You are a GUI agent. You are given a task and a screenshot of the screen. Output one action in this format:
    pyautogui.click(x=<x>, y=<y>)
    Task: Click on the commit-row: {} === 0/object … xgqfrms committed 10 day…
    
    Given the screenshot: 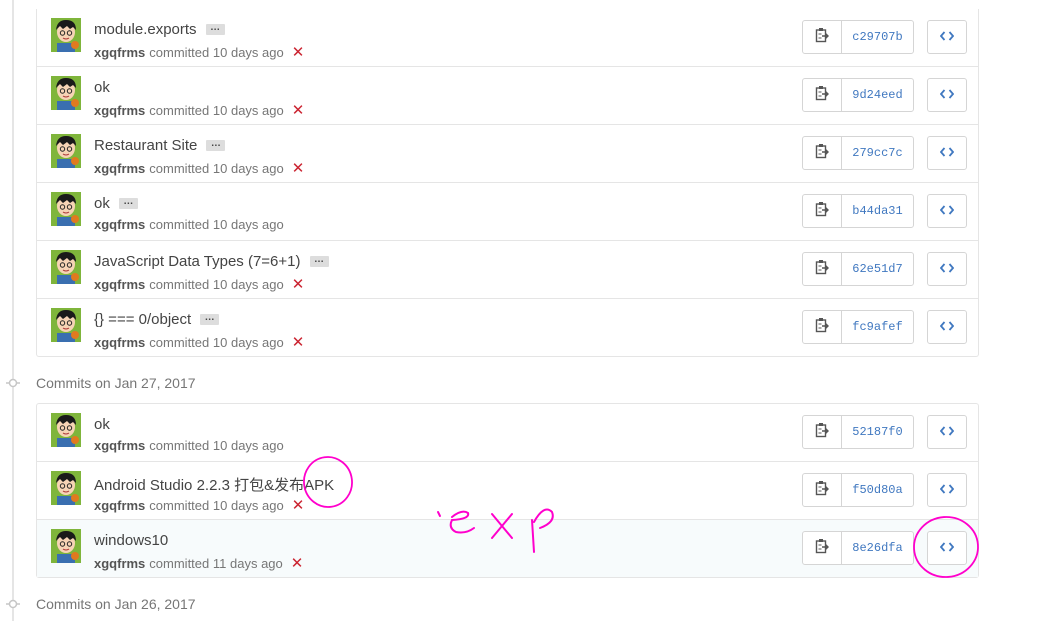 What is the action you would take?
    pyautogui.click(x=507, y=327)
    